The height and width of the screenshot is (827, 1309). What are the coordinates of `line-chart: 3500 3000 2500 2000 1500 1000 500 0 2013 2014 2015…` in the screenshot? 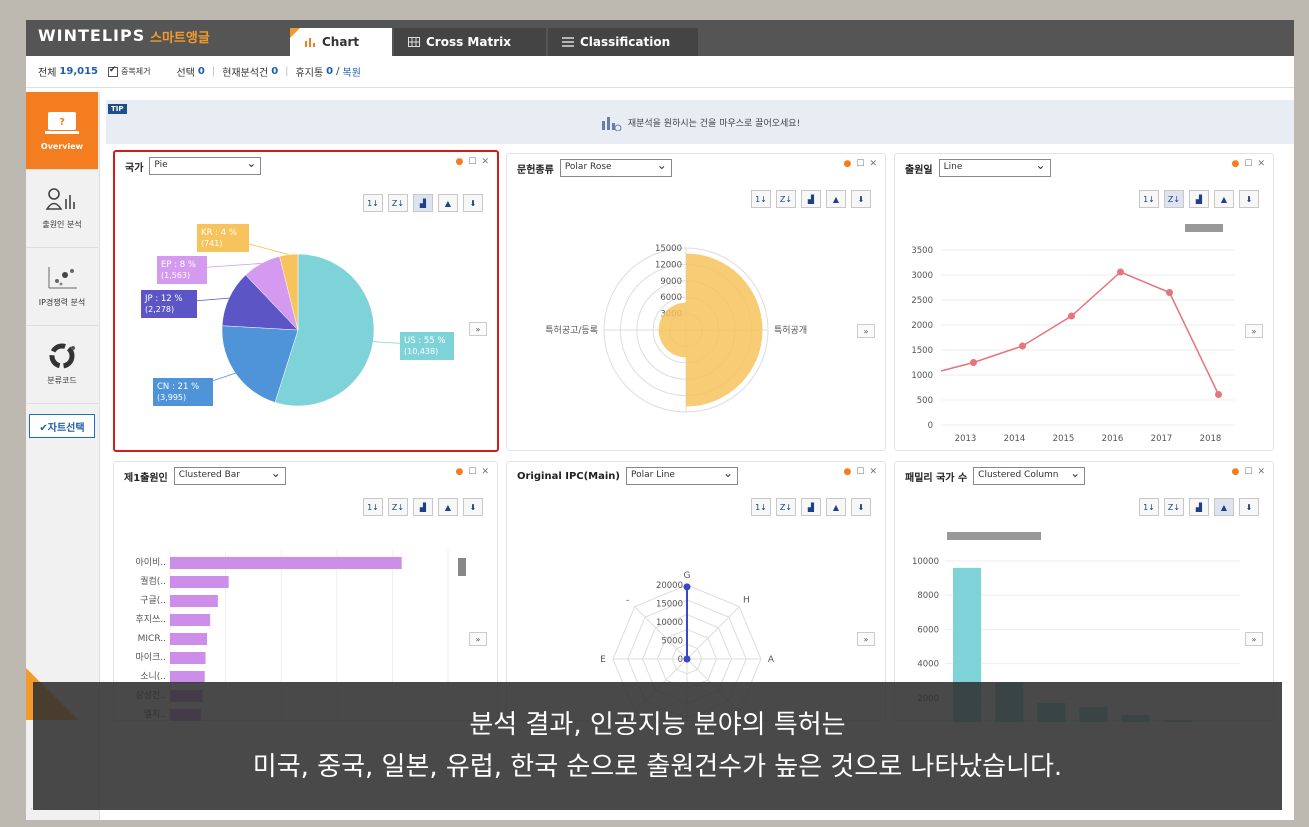 It's located at (1073, 334).